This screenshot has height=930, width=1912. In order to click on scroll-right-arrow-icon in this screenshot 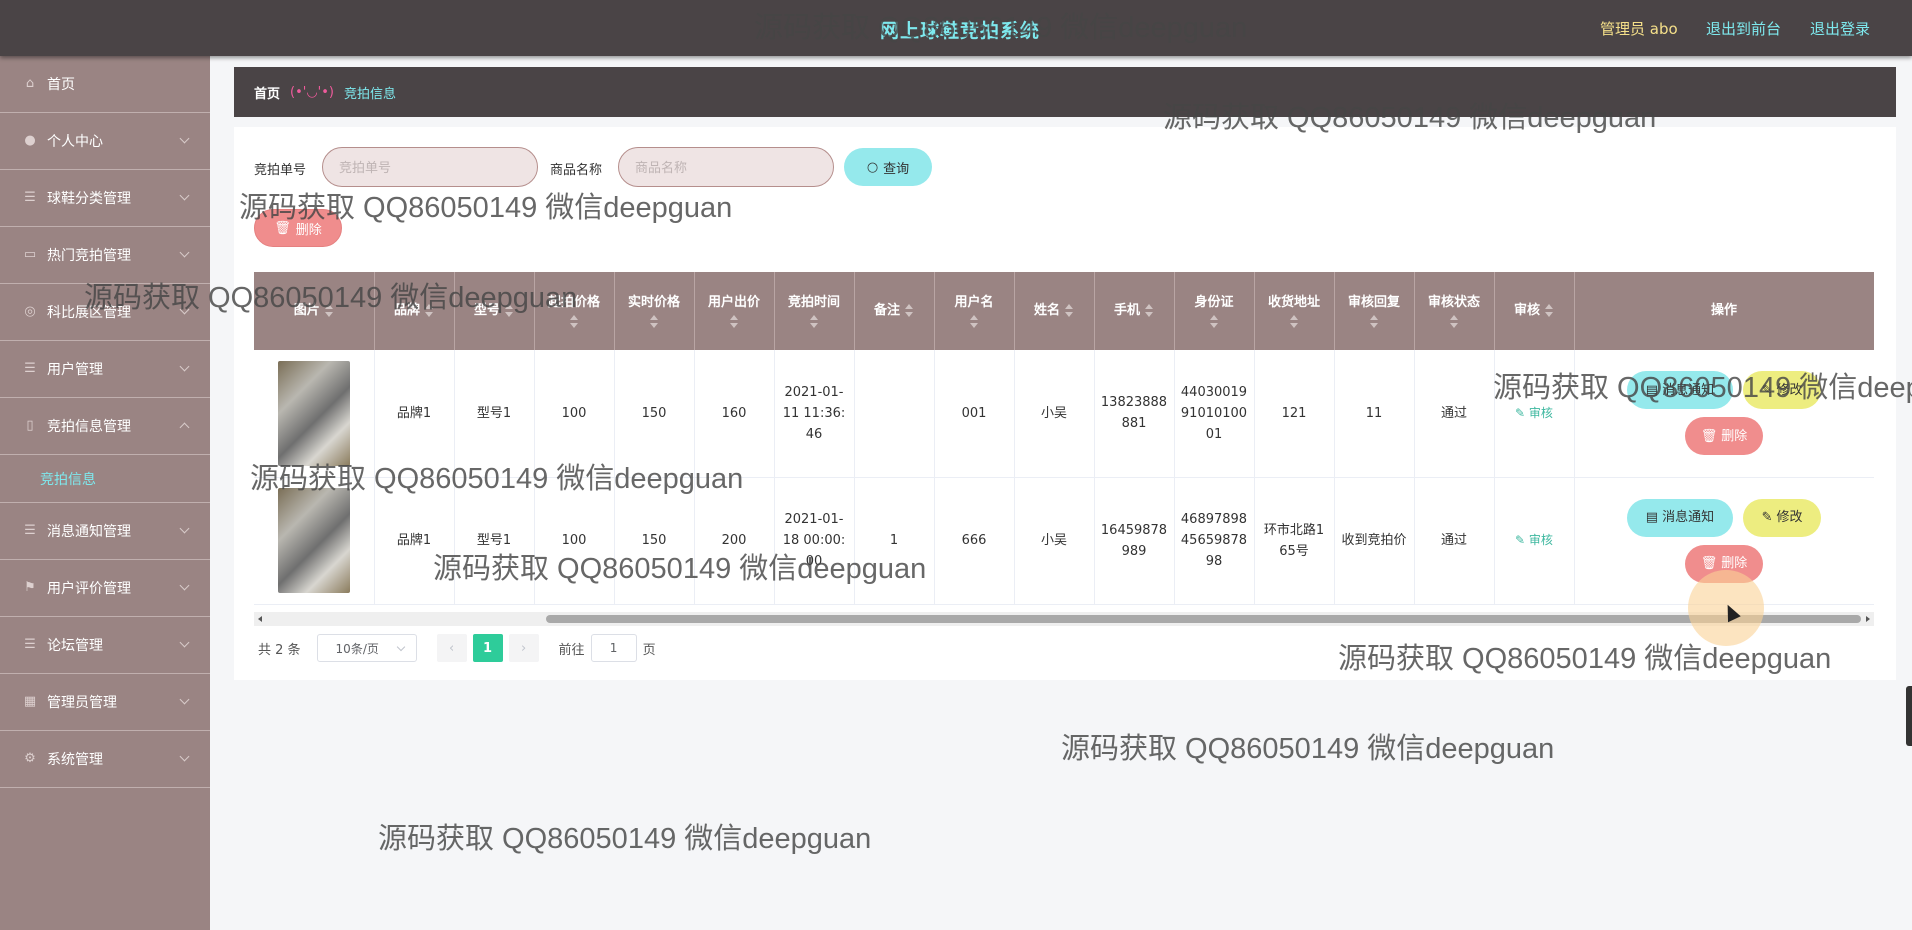, I will do `click(1868, 619)`.